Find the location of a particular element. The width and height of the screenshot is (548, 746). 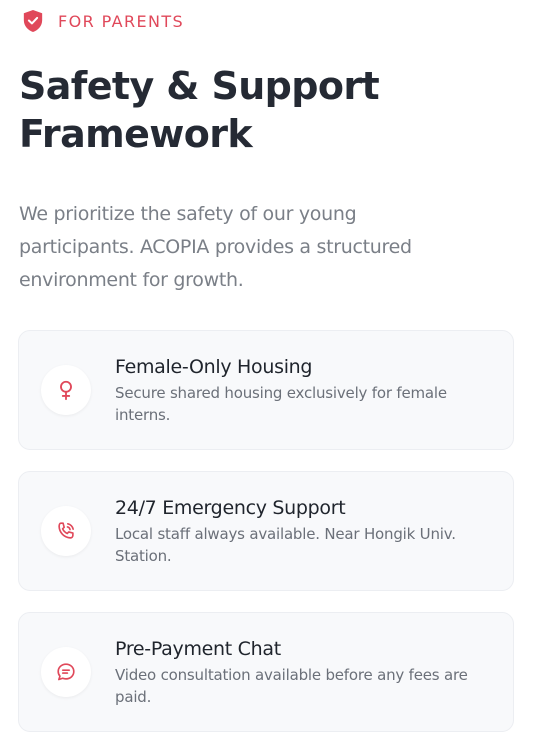

intro-line-1: We prioritize the safety of our young is located at coordinates (188, 214).